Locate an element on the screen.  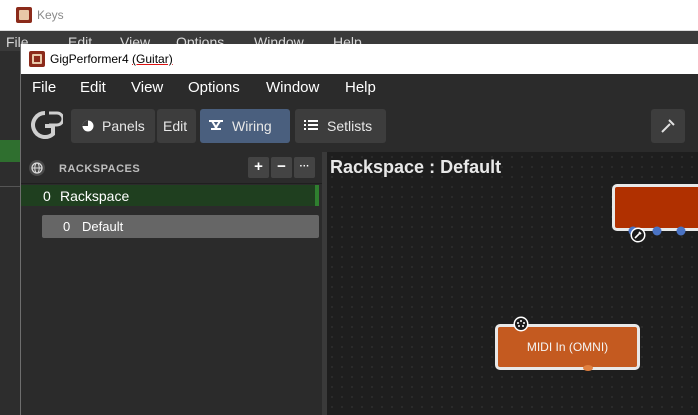
edit-pencil-icon is located at coordinates (638, 235).